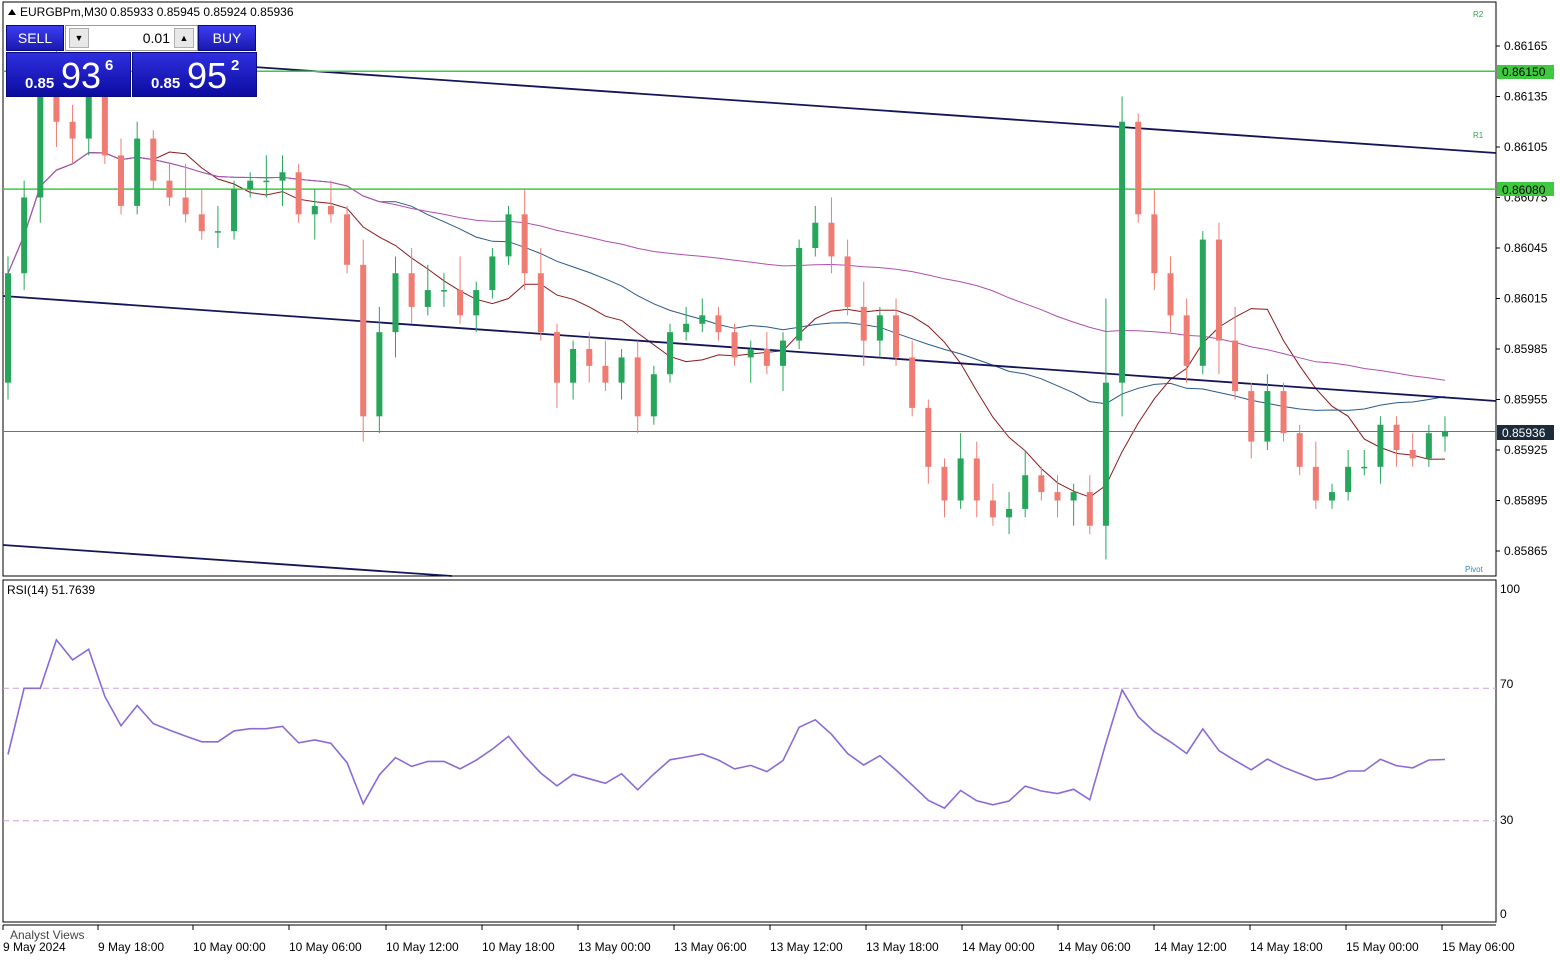 The height and width of the screenshot is (960, 1560). What do you see at coordinates (109, 65) in the screenshot?
I see `sell-price-sup: 6` at bounding box center [109, 65].